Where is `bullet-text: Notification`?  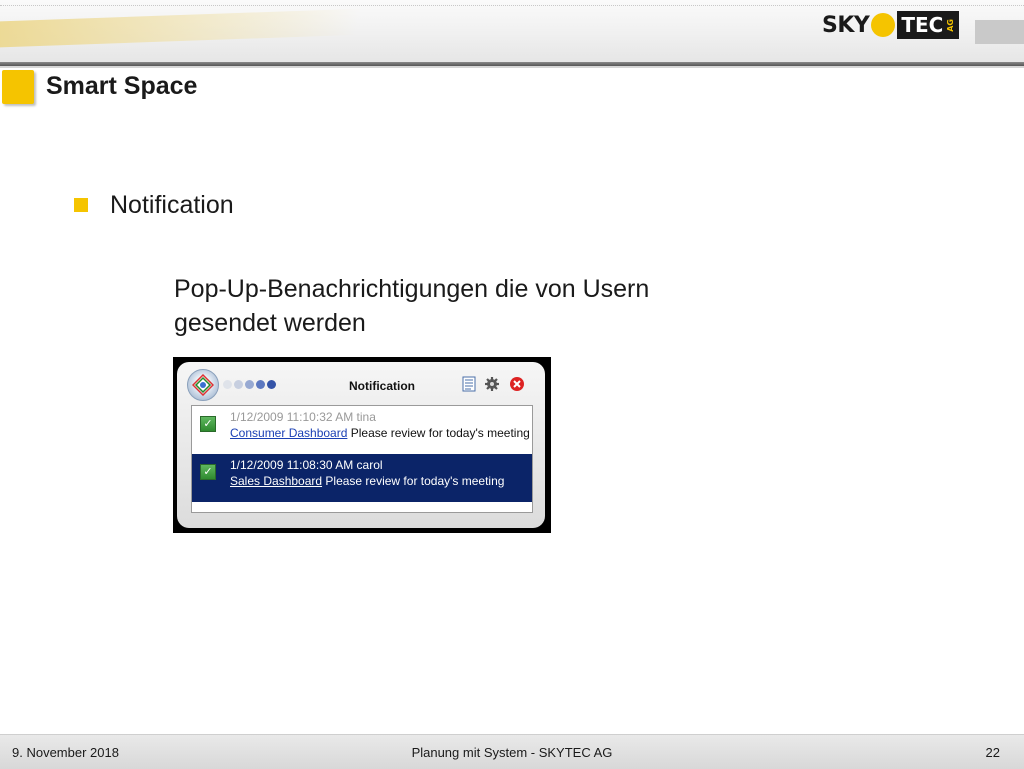
bullet-text: Notification is located at coordinates (172, 205).